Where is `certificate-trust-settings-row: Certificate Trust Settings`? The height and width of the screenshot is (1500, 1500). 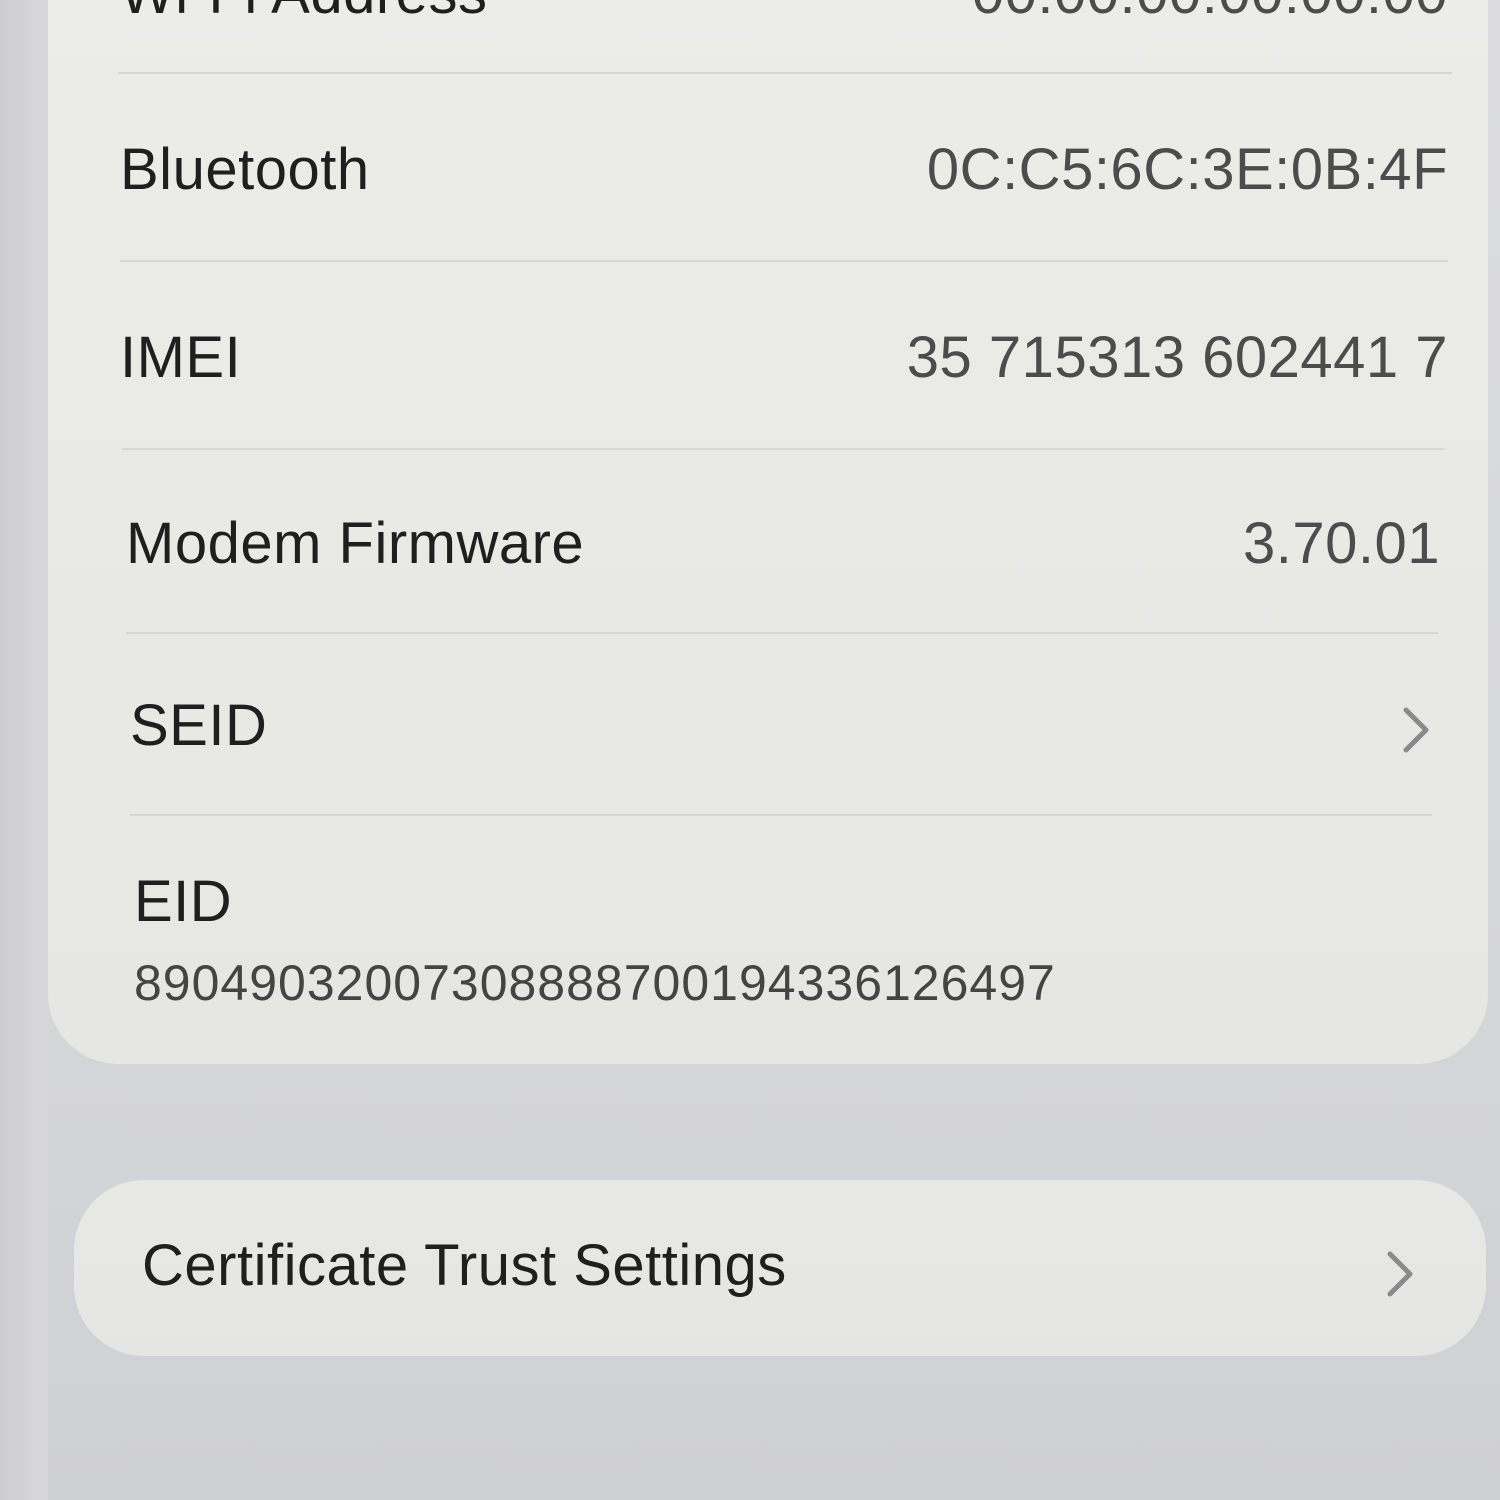 certificate-trust-settings-row: Certificate Trust Settings is located at coordinates (781, 1282).